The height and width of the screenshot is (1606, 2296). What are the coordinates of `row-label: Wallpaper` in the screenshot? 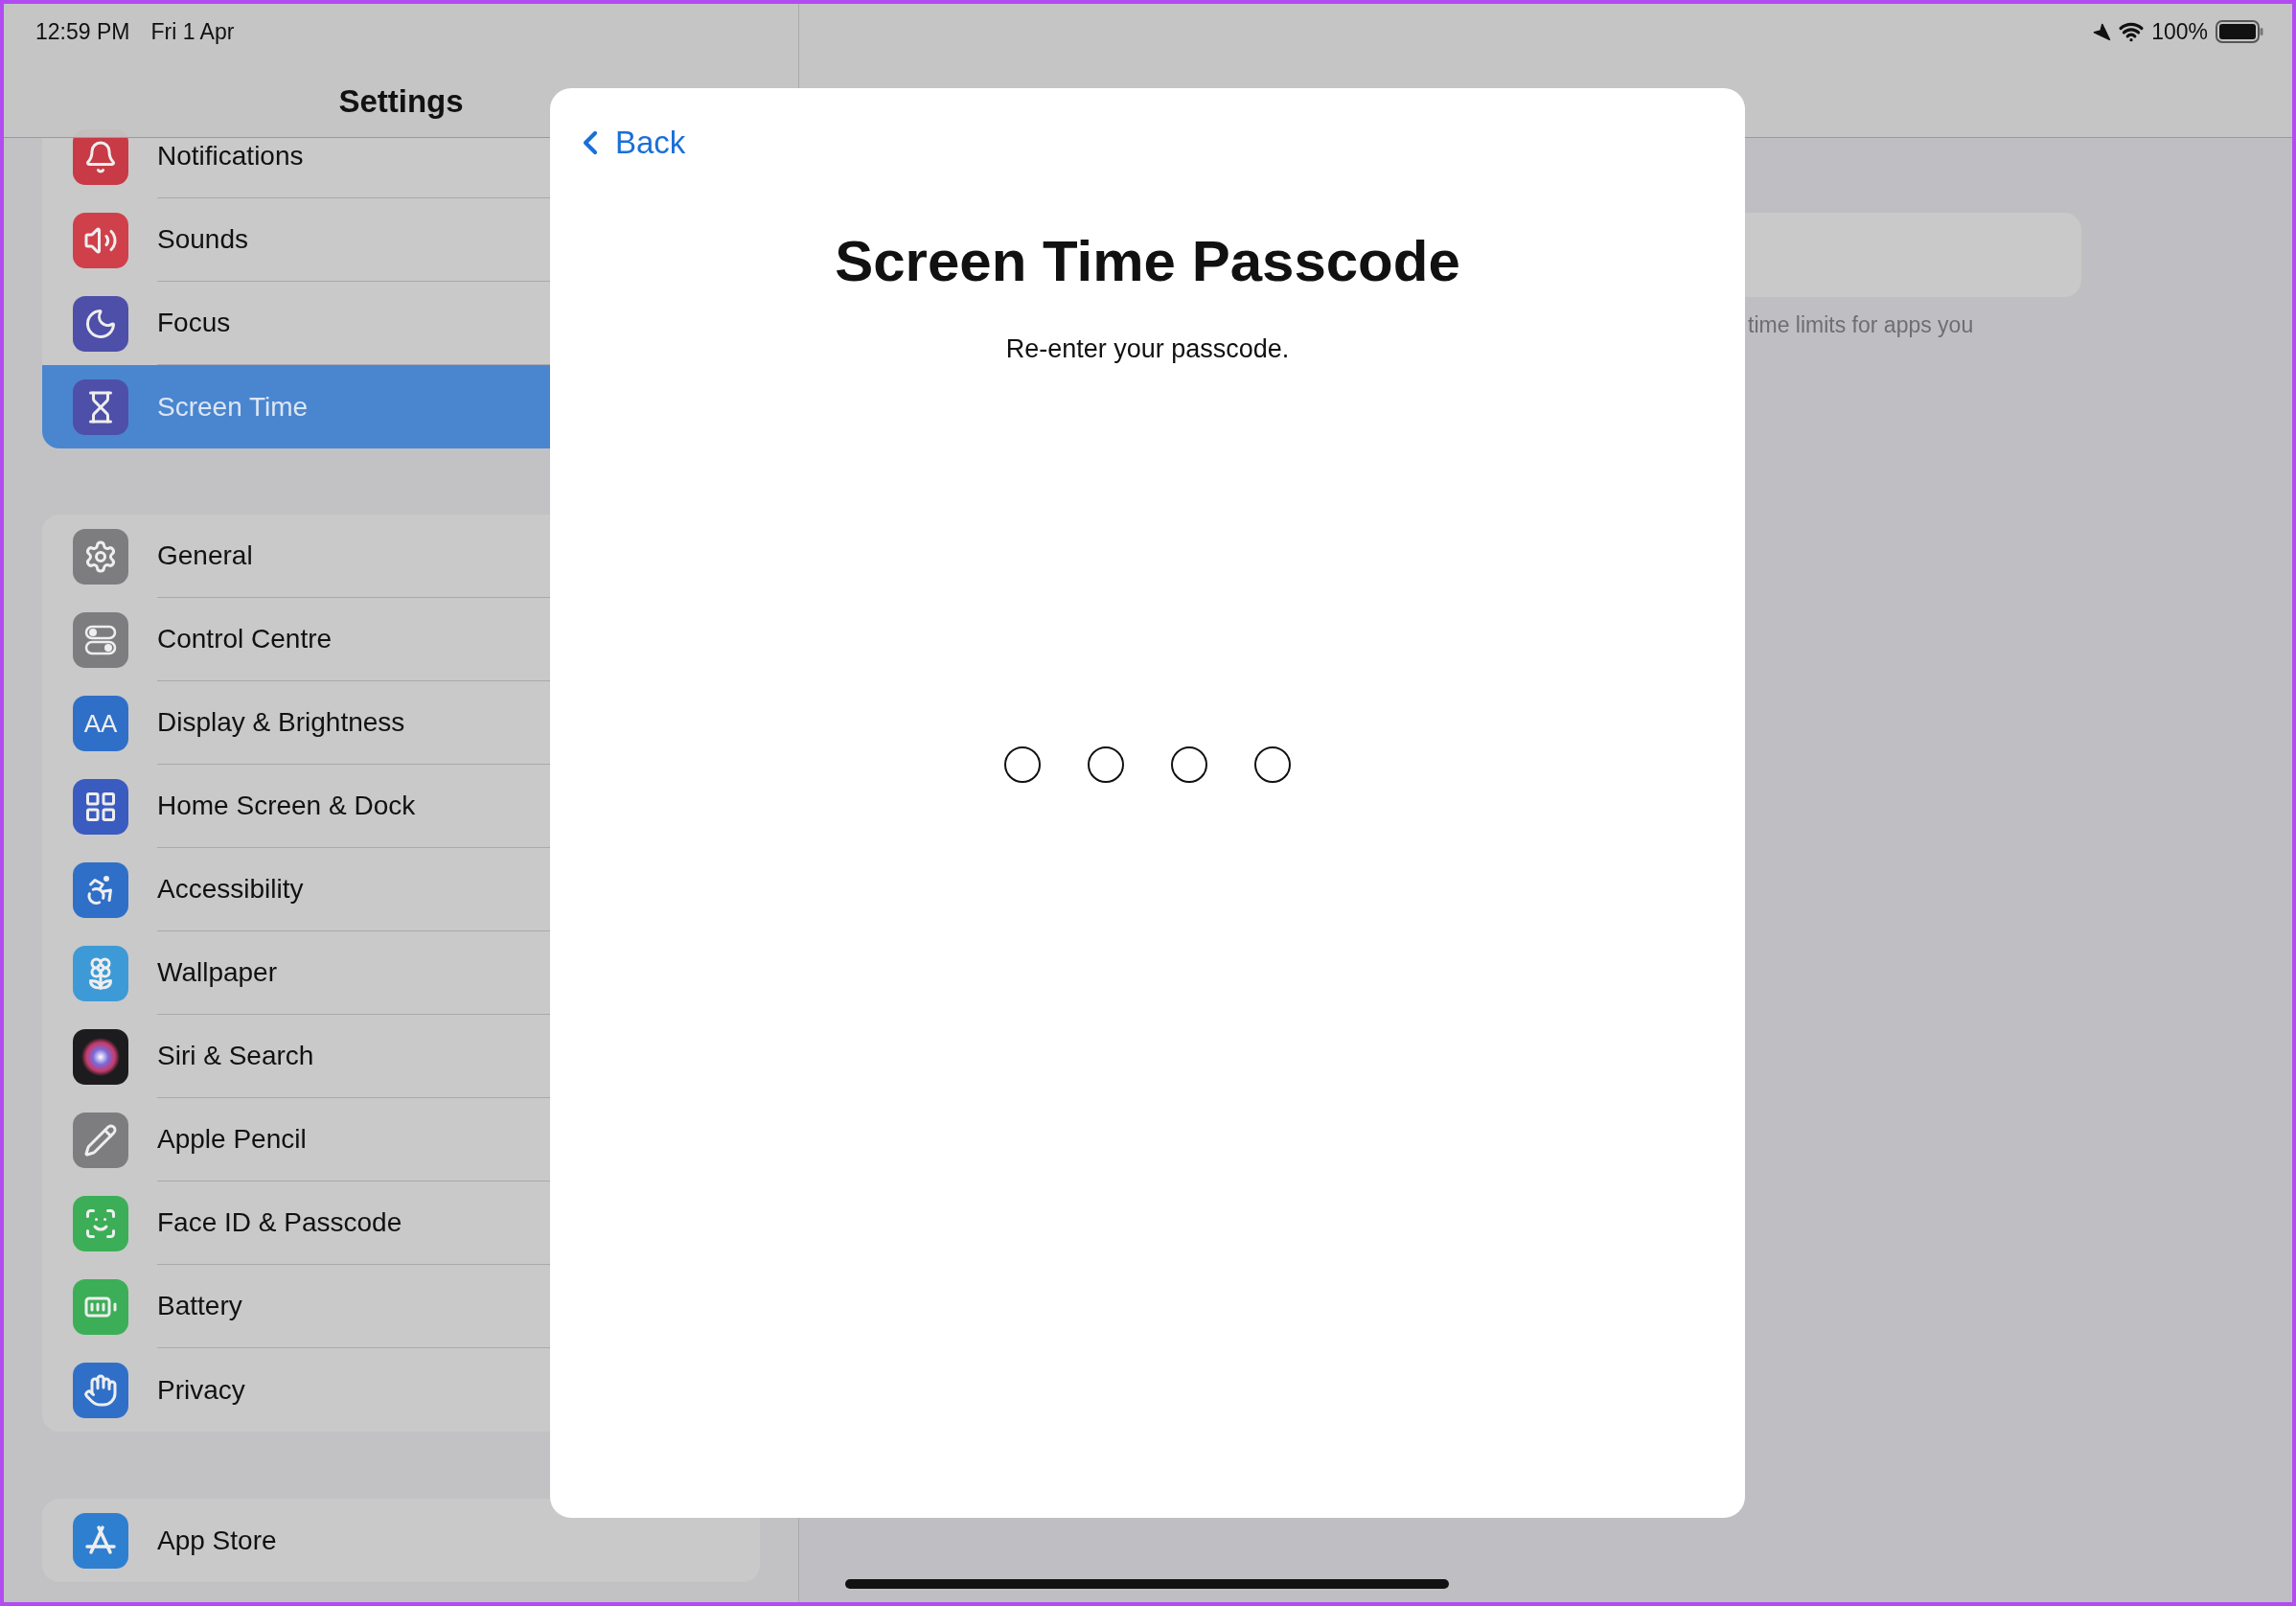 It's located at (217, 972).